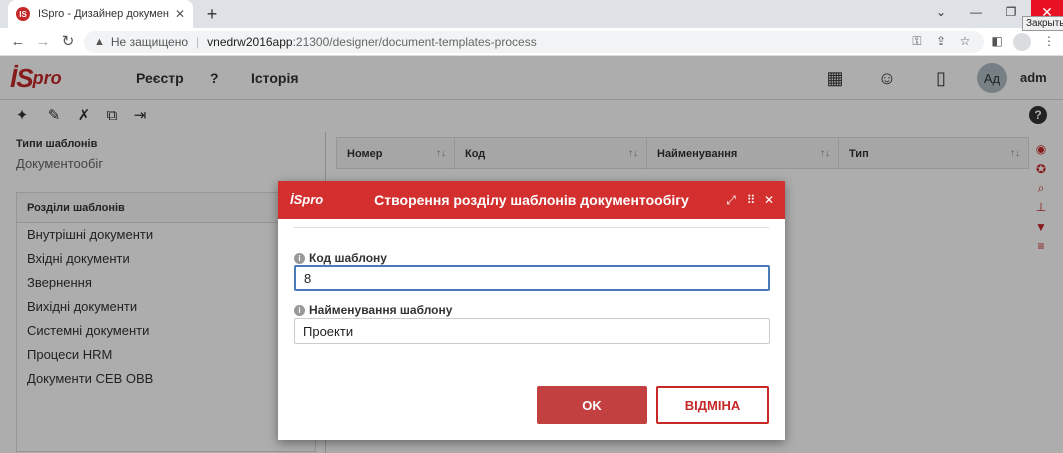 This screenshot has height=453, width=1063. I want to click on side-panel-icon: ◧, so click(997, 41).